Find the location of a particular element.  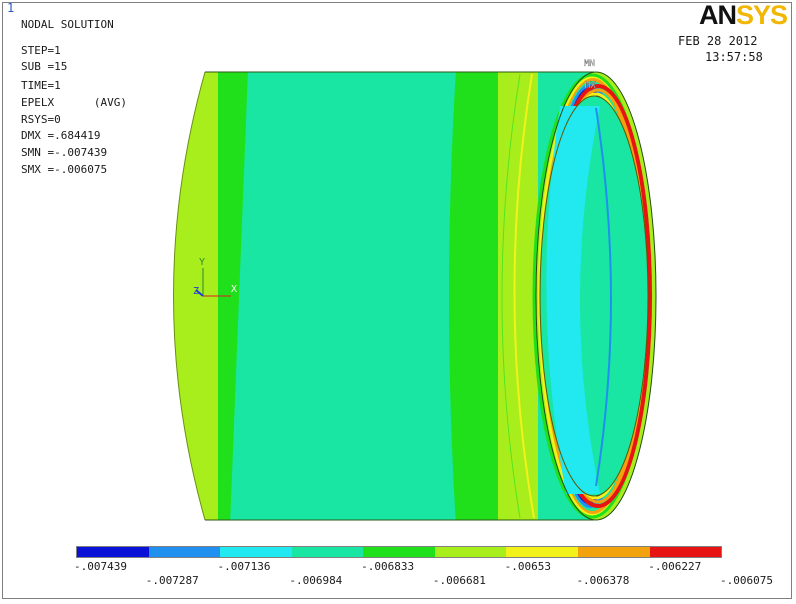

triad-z-label: Z is located at coordinates (196, 291).